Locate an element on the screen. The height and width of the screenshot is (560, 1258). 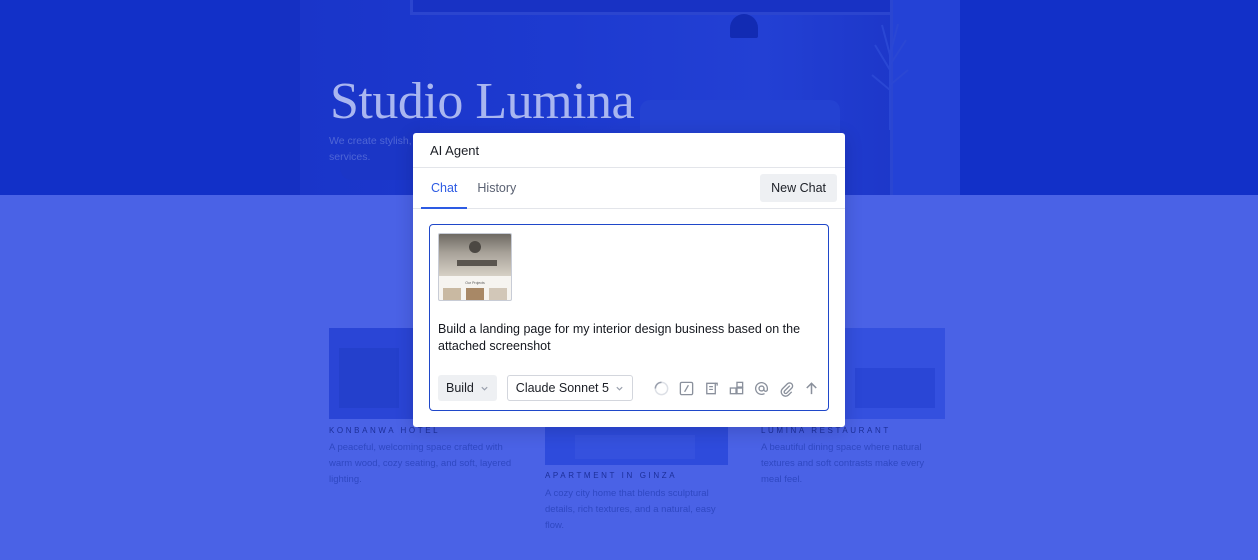
paperclip-icon is located at coordinates (786, 388).